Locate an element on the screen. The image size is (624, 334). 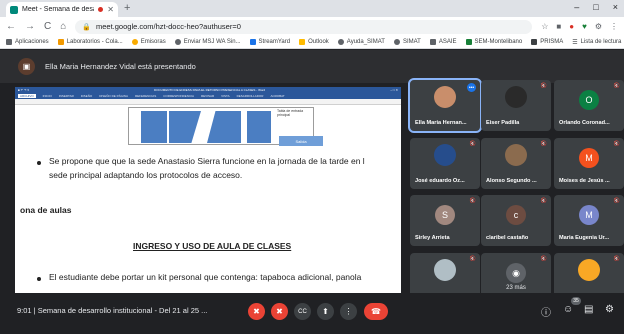
participant-tile: 🔇 c claribel castaño is located at coordinates (516, 220).